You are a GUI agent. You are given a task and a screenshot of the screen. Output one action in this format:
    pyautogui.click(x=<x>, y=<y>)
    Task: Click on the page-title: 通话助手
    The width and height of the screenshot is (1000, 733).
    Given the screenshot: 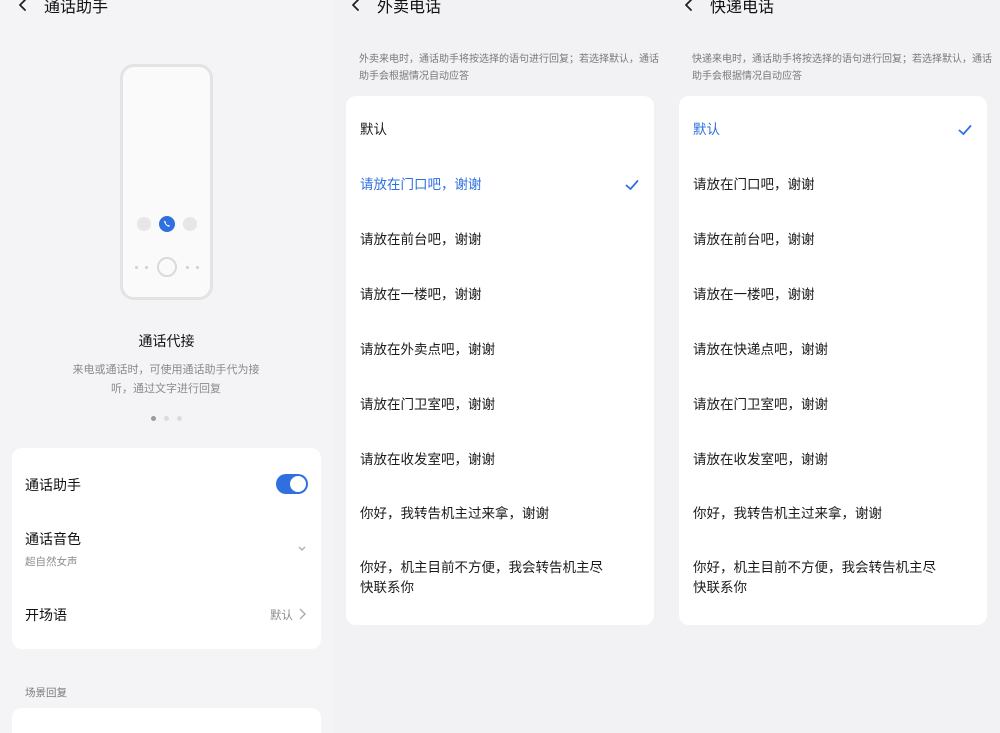 What is the action you would take?
    pyautogui.click(x=76, y=8)
    